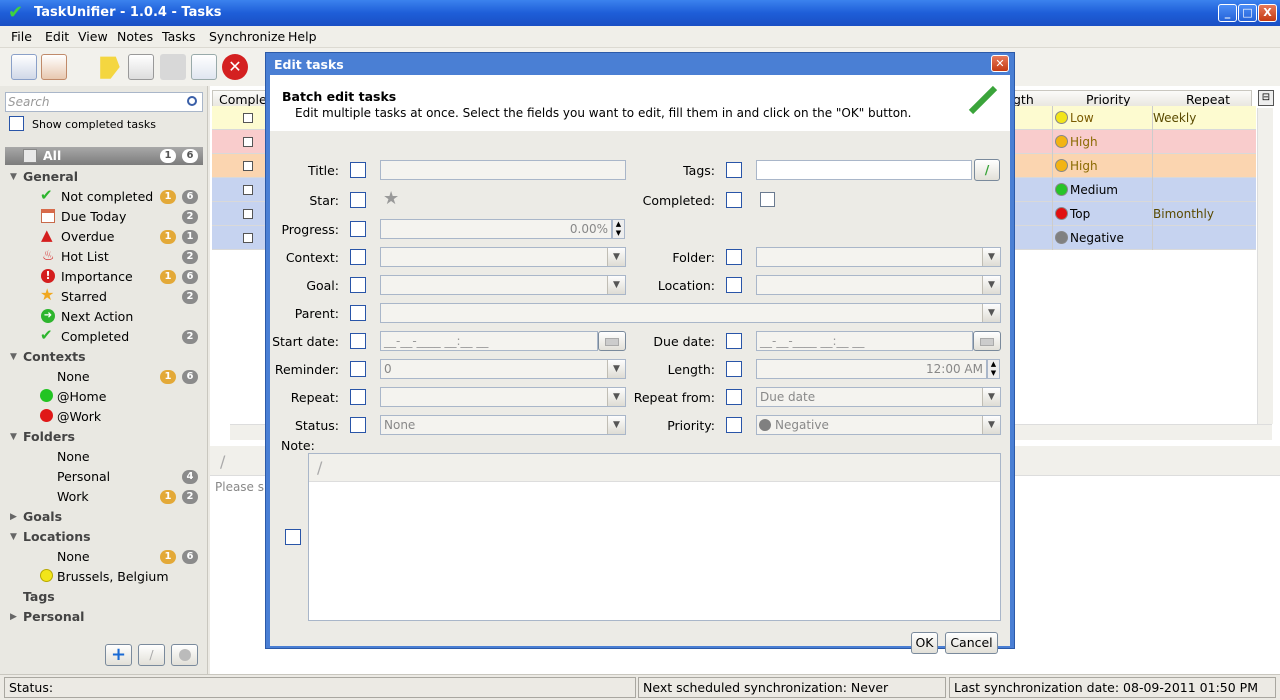  Describe the element at coordinates (864, 170) in the screenshot. I see `tags-field` at that location.